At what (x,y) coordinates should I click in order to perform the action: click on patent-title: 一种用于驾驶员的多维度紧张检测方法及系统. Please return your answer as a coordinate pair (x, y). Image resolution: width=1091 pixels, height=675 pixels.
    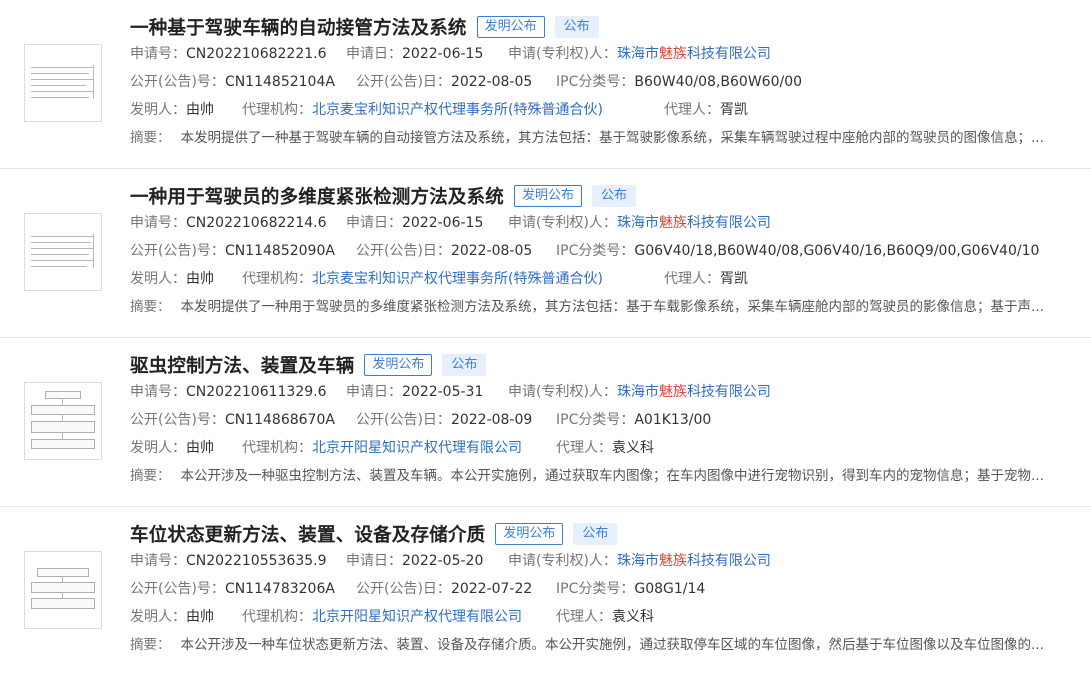
    Looking at the image, I should click on (317, 196).